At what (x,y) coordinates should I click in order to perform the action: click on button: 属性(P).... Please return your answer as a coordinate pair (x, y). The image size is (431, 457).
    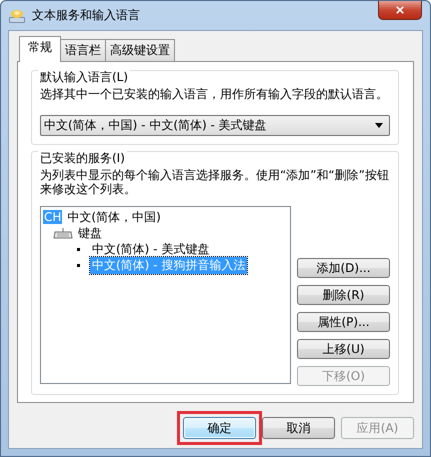
    Looking at the image, I should click on (343, 322).